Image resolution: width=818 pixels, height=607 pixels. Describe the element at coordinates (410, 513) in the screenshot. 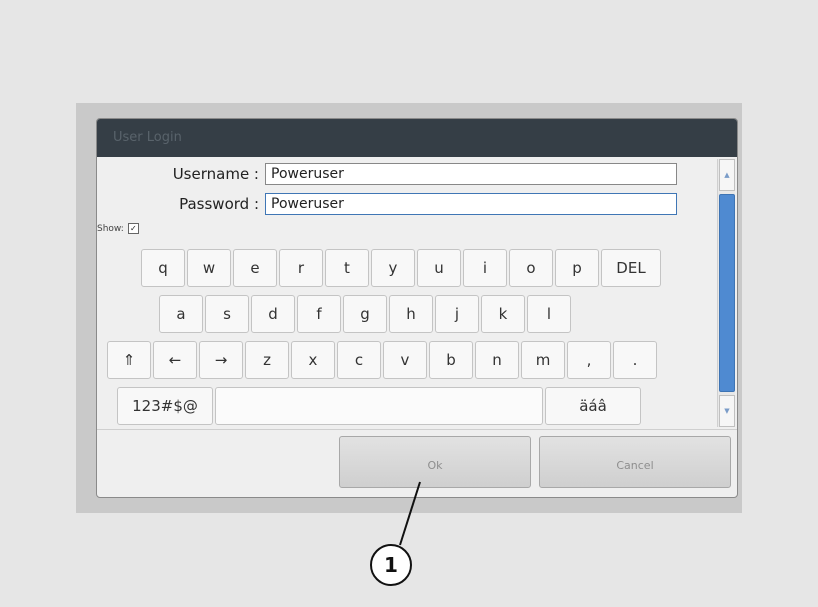

I see `callout-leader-line` at that location.